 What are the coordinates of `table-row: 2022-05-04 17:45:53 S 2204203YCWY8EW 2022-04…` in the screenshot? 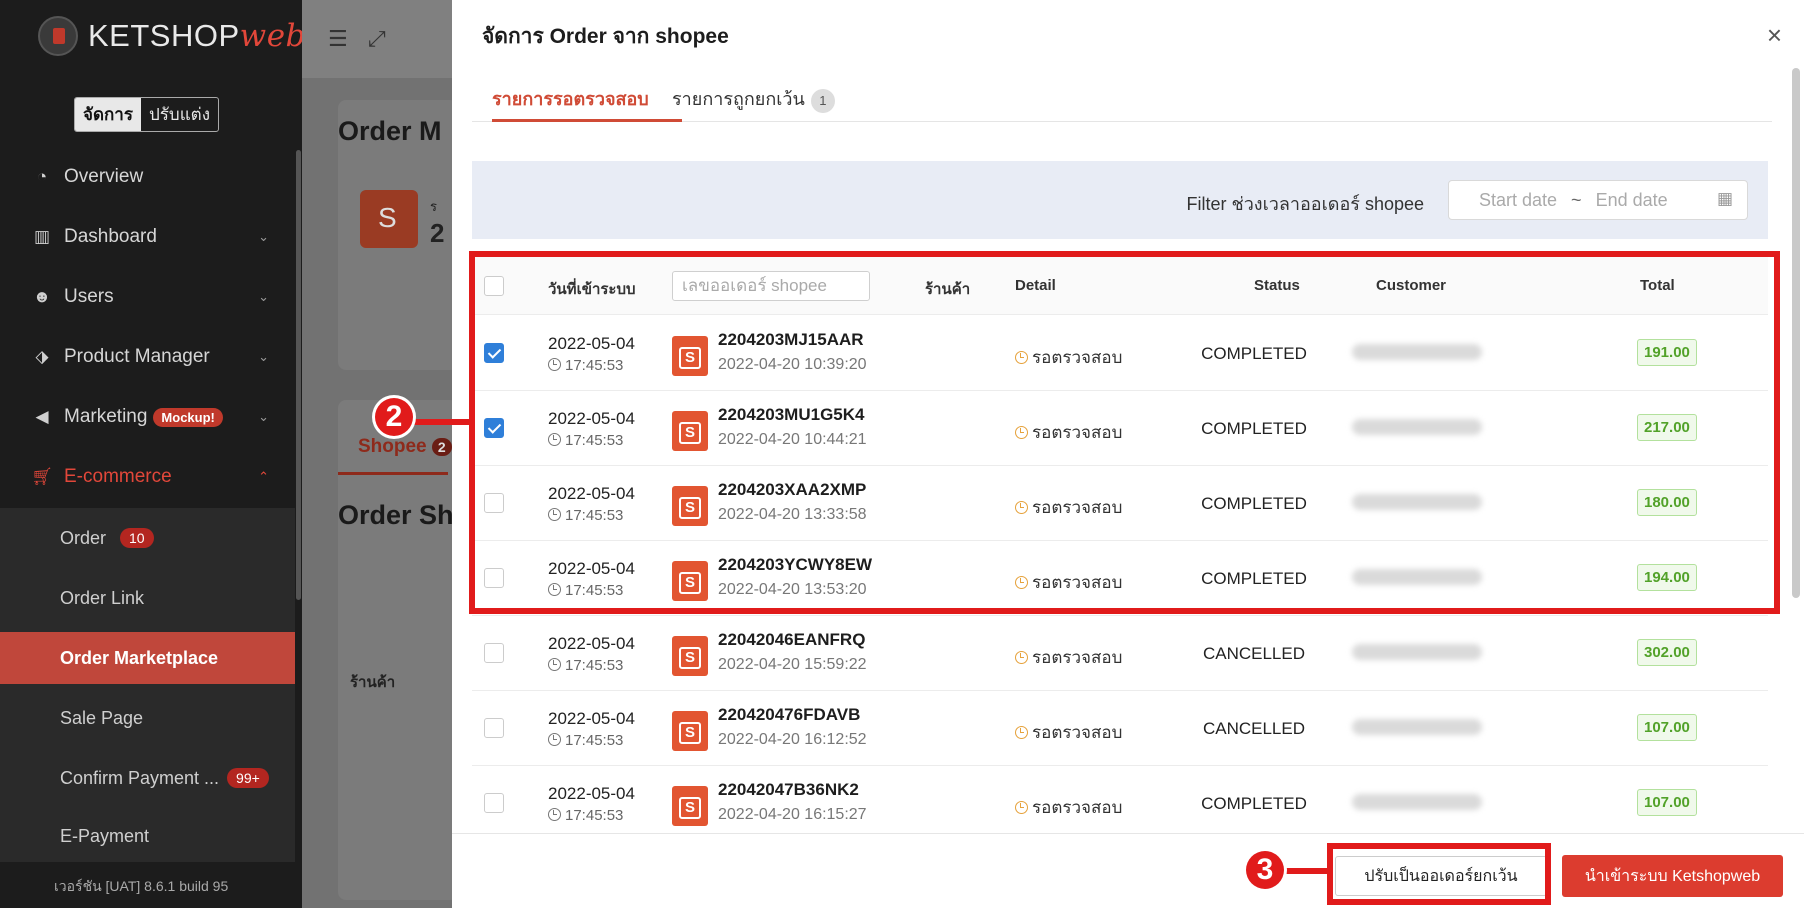 It's located at (1120, 578).